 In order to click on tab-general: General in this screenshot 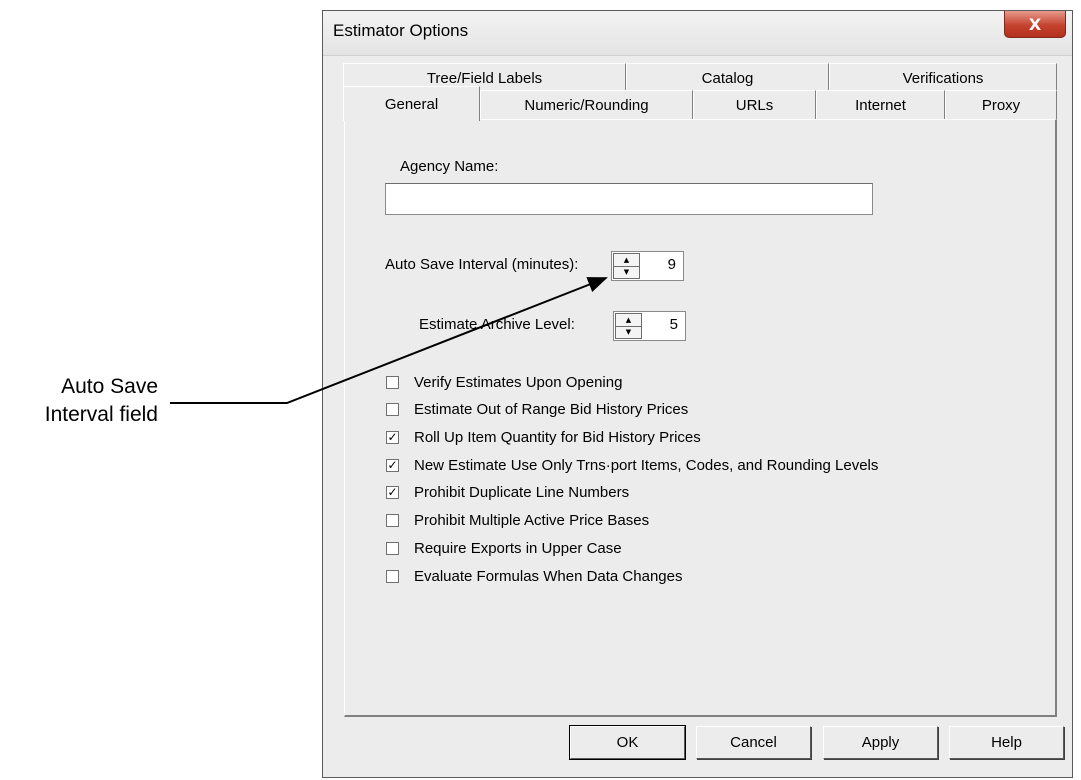, I will do `click(411, 103)`.